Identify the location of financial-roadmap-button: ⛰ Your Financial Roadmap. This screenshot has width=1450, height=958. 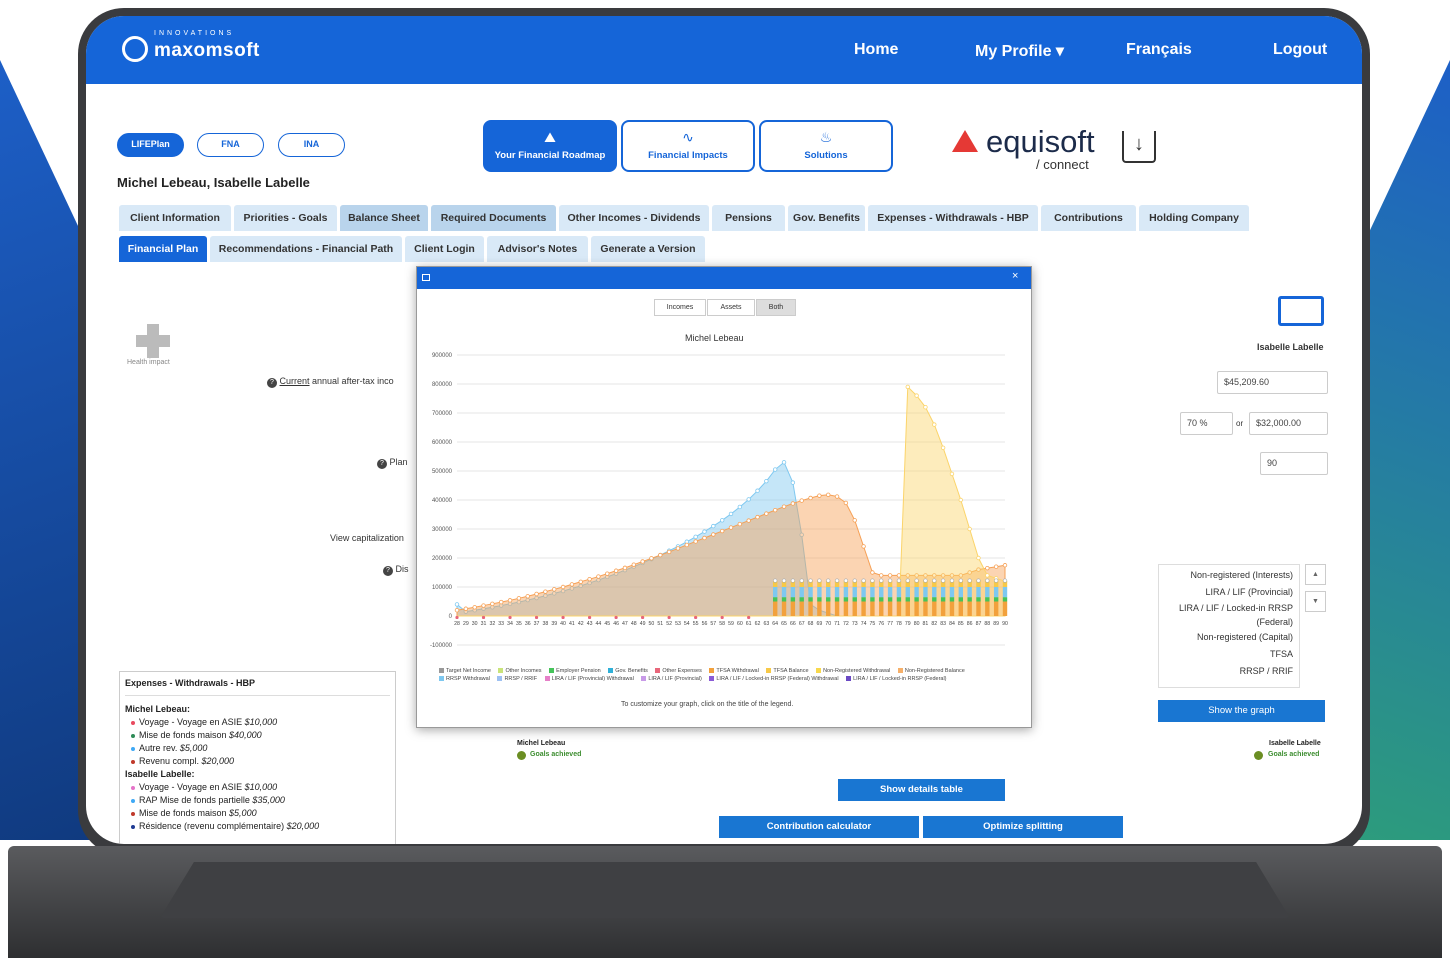
(550, 146).